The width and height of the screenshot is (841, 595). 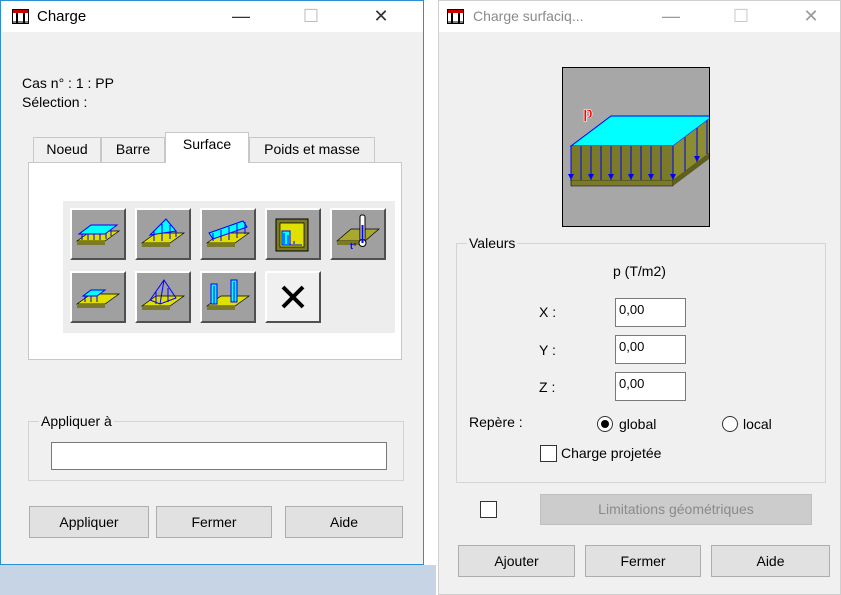 What do you see at coordinates (62, 16) in the screenshot?
I see `window-title: Charge` at bounding box center [62, 16].